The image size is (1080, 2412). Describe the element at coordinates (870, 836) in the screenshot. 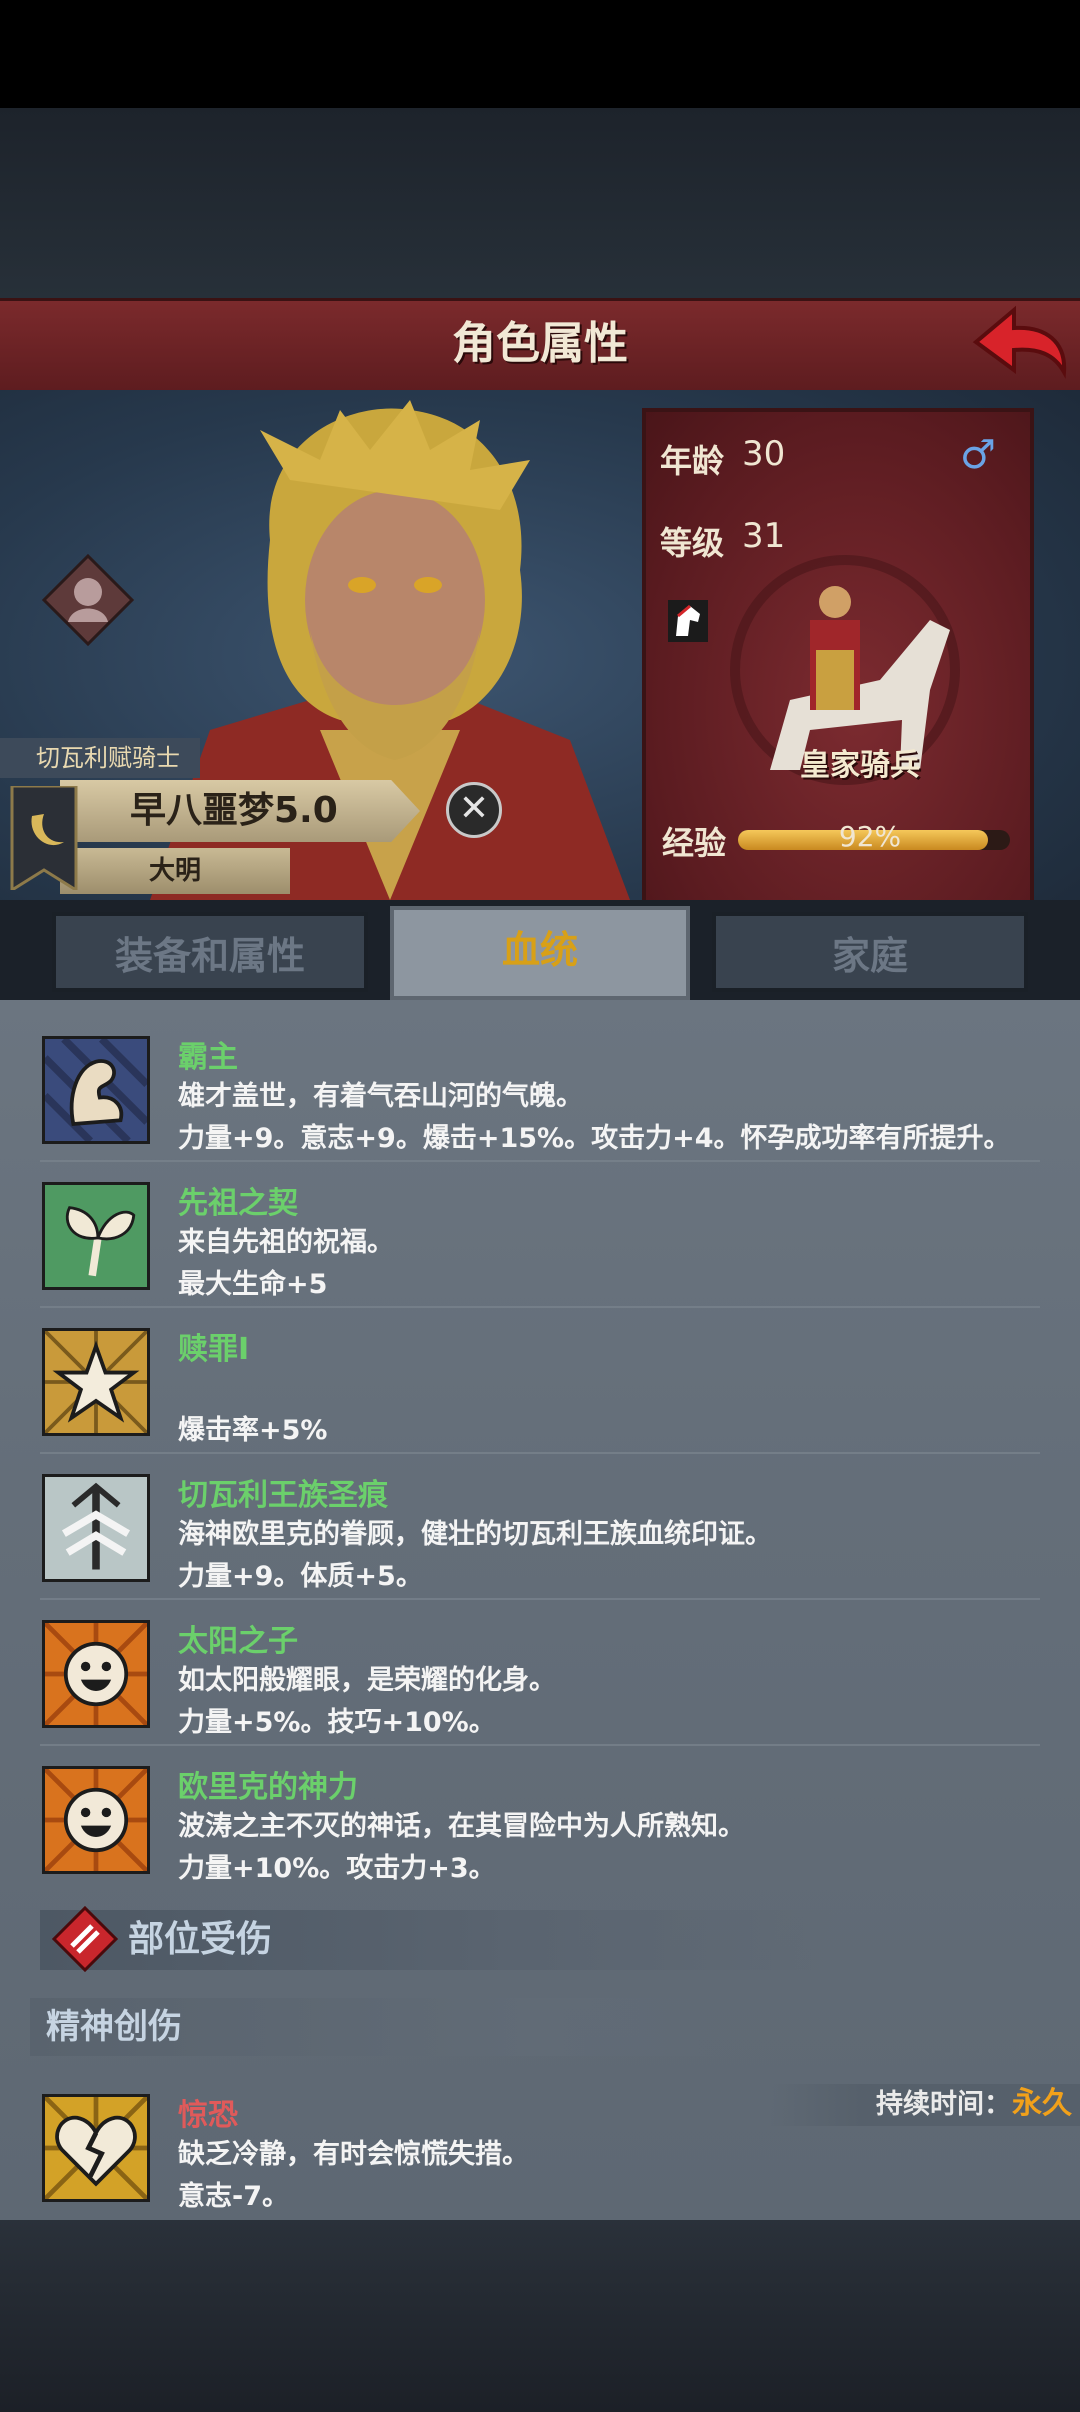

I see `xp-percent: 92%` at that location.